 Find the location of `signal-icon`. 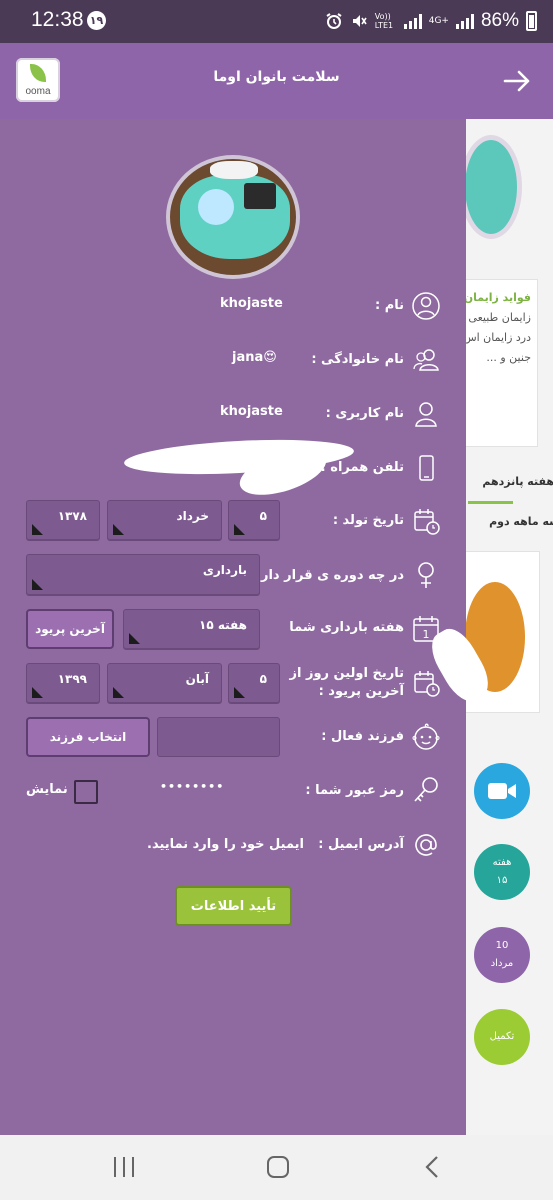

signal-icon is located at coordinates (412, 21).